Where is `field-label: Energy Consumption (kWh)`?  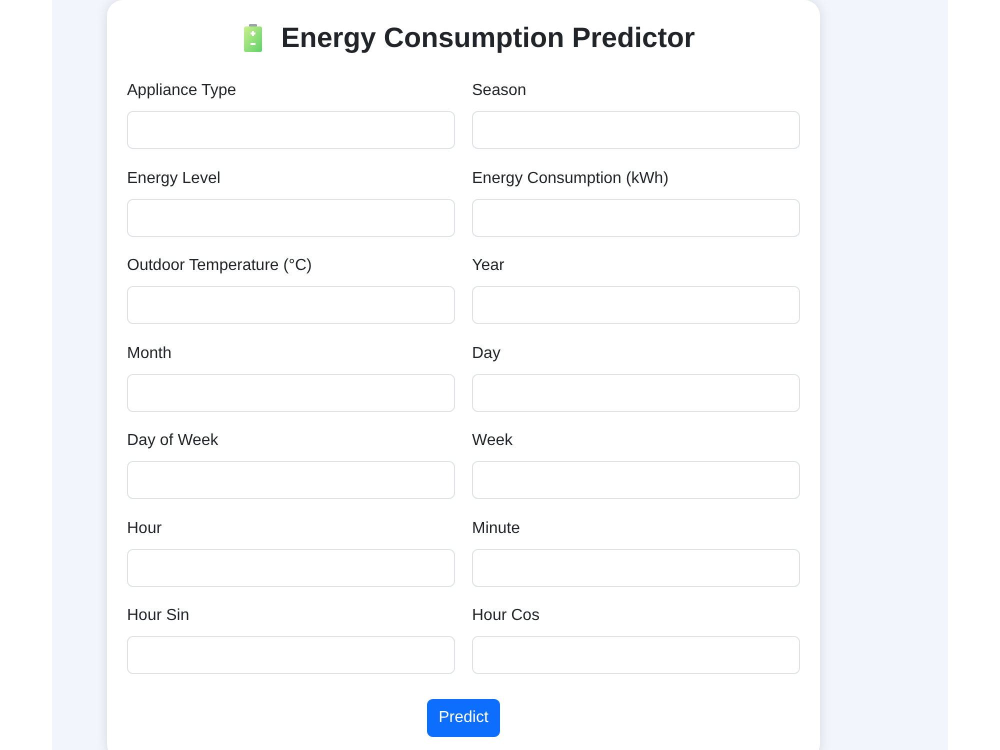 field-label: Energy Consumption (kWh) is located at coordinates (571, 178).